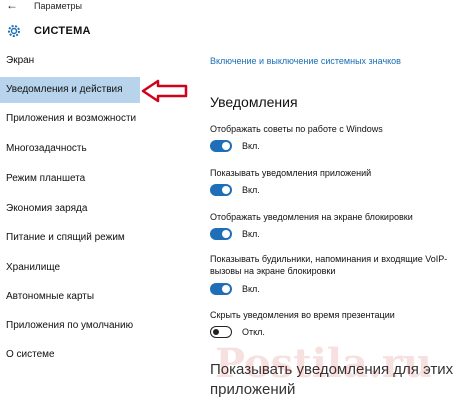 The image size is (460, 408). What do you see at coordinates (97, 238) in the screenshot?
I see `sidebar-item-power-sleep: Питание и спящий режим` at bounding box center [97, 238].